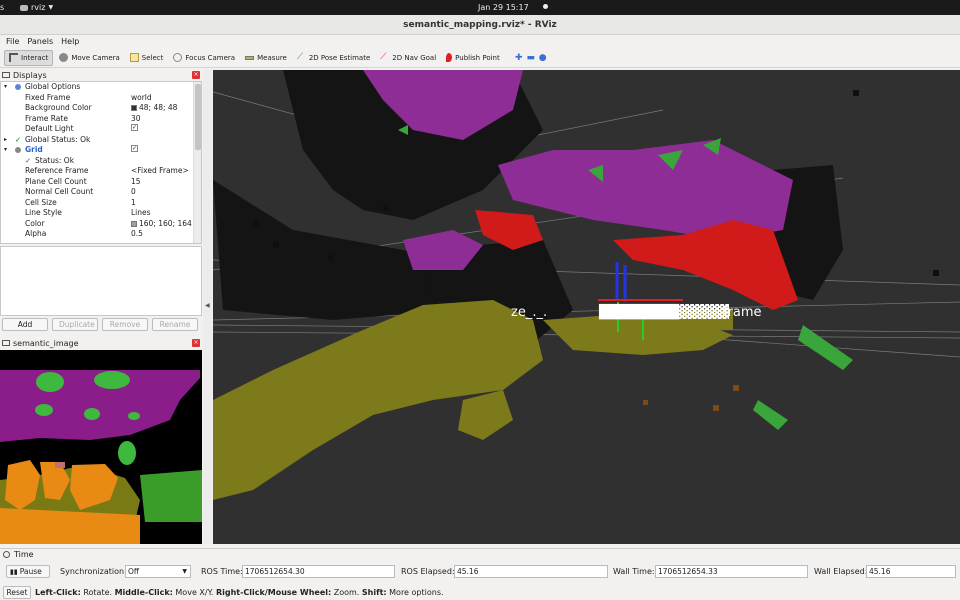 The width and height of the screenshot is (960, 600). Describe the element at coordinates (56, 181) in the screenshot. I see `display-property-name: Plane Cell Count` at that location.